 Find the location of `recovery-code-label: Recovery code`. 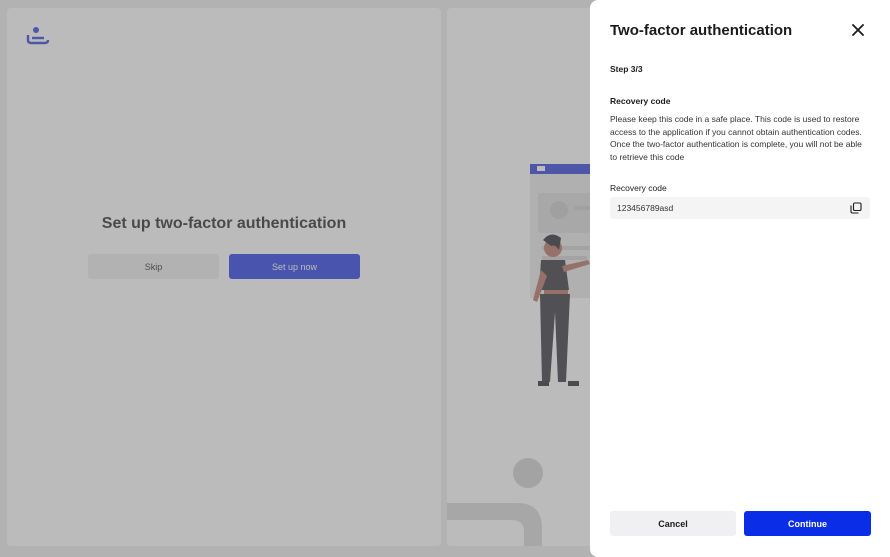

recovery-code-label: Recovery code is located at coordinates (638, 188).